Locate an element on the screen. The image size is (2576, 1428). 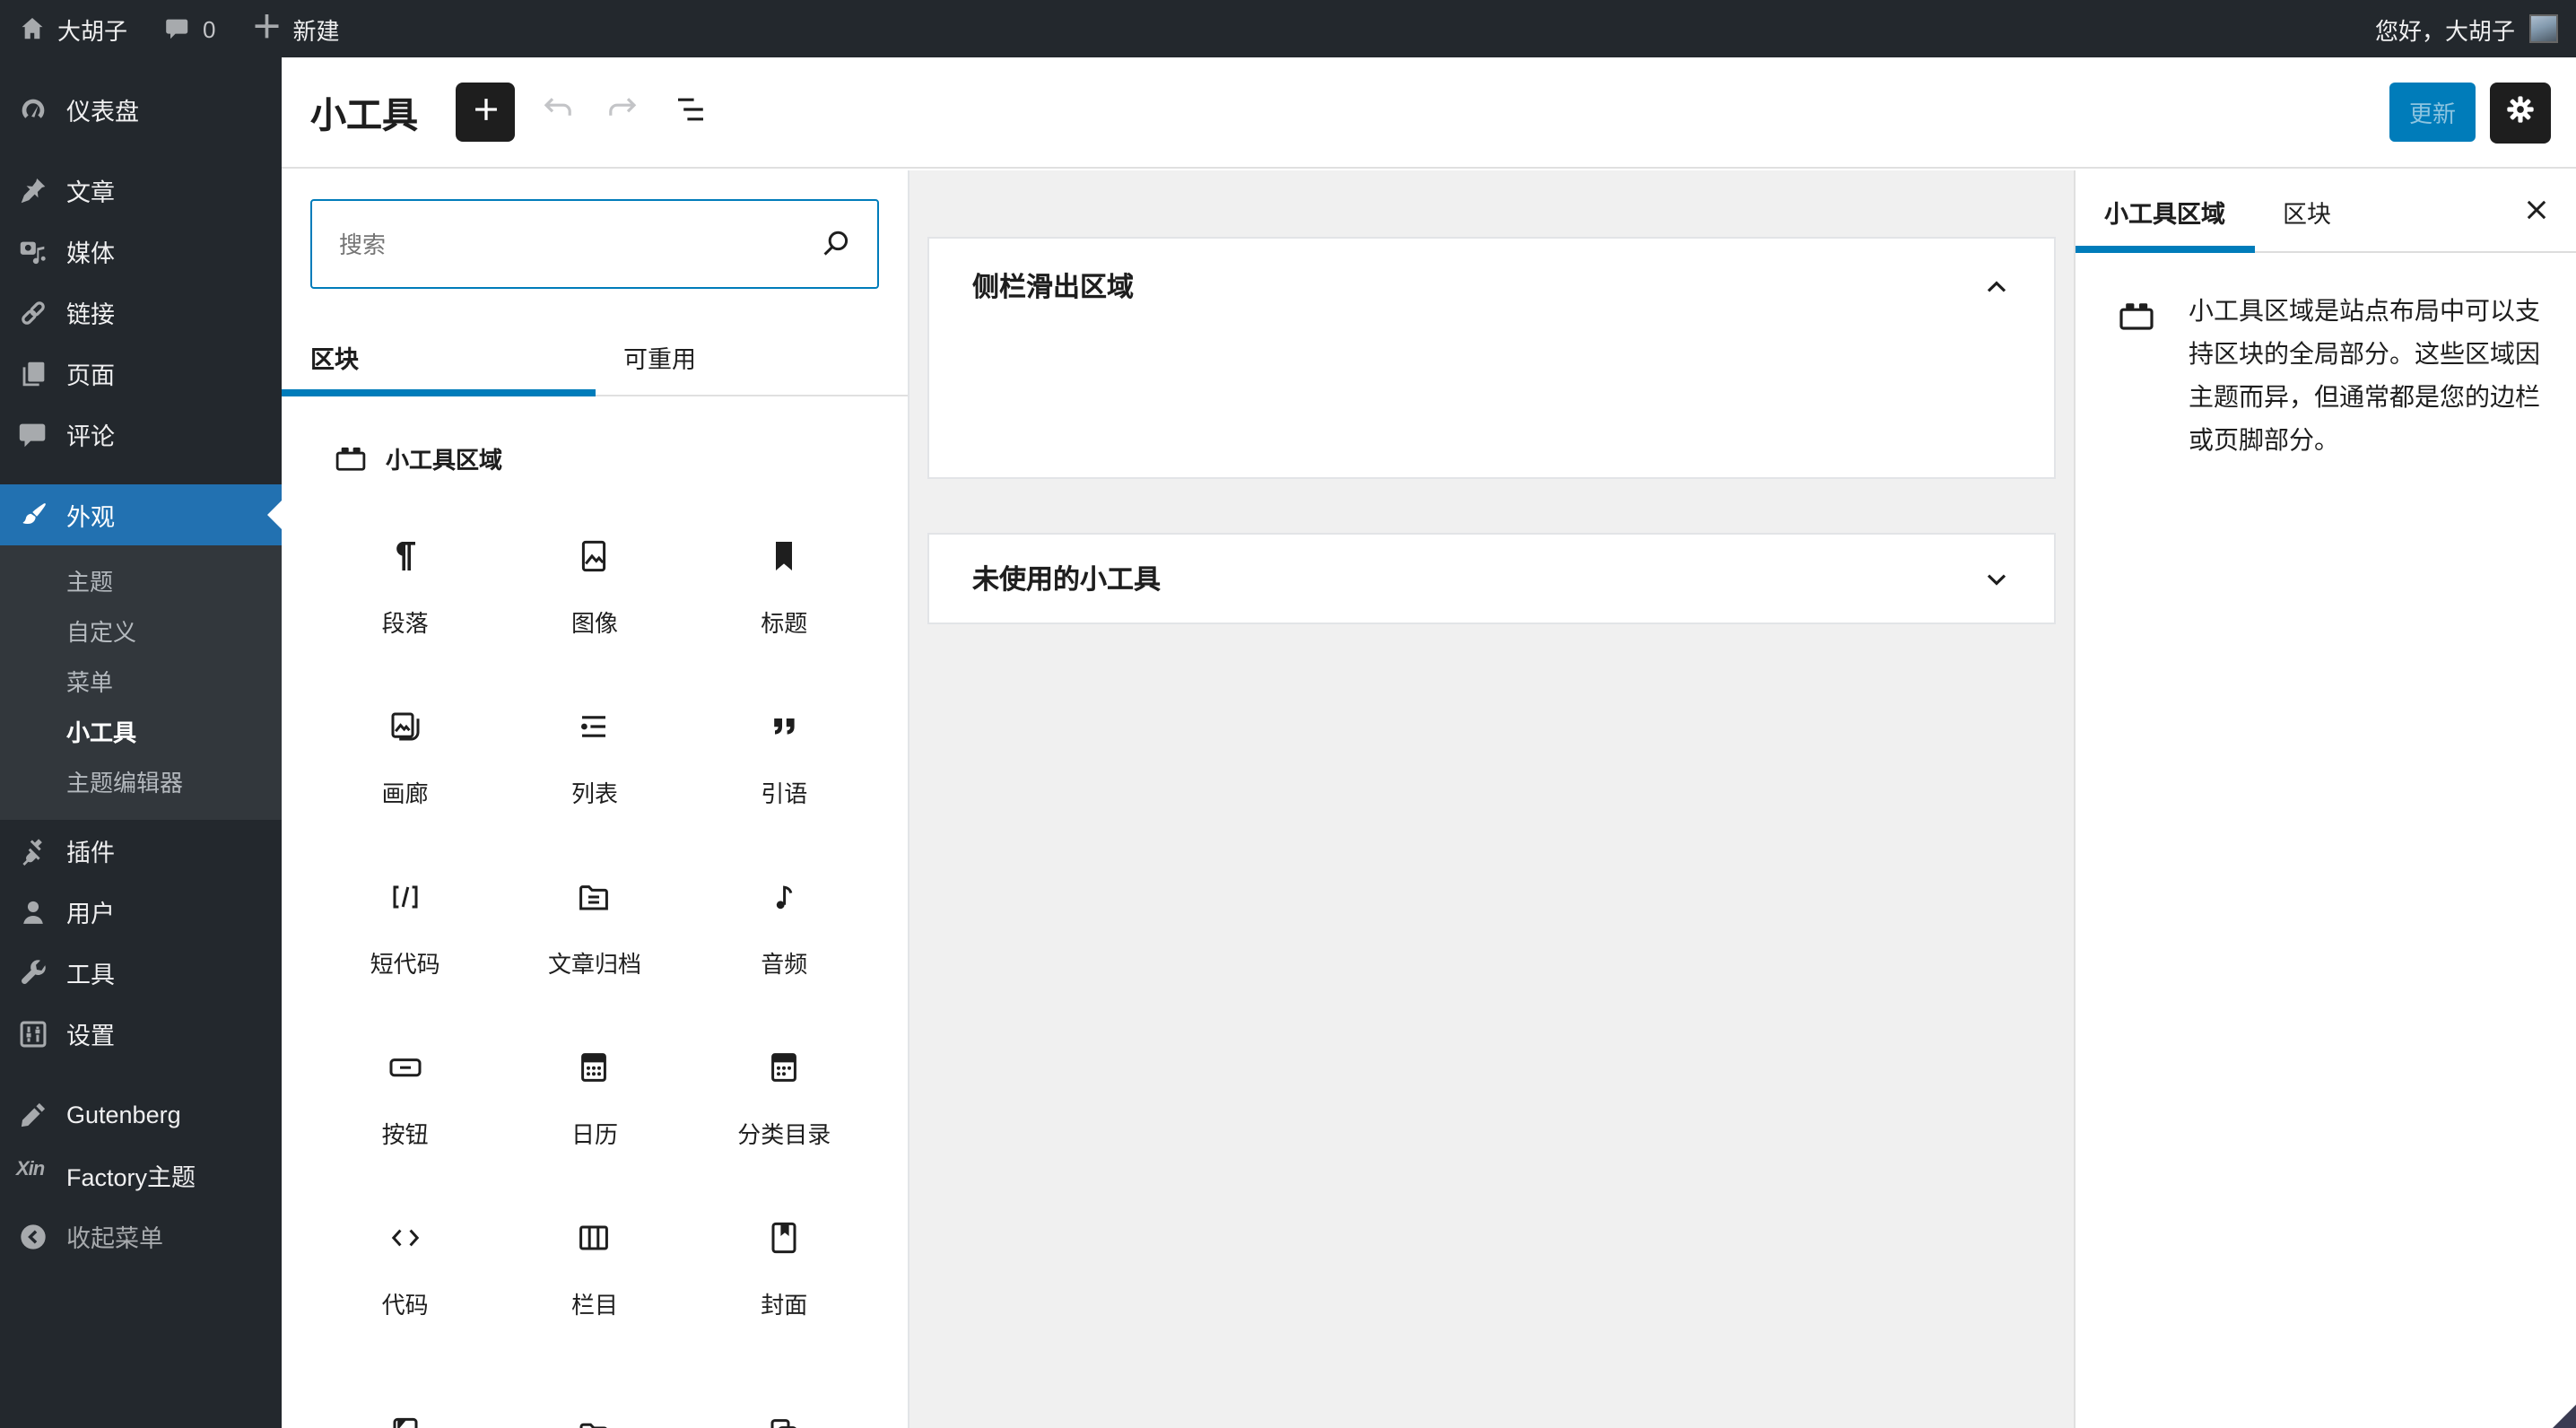
block-item-file is located at coordinates (594, 1378).